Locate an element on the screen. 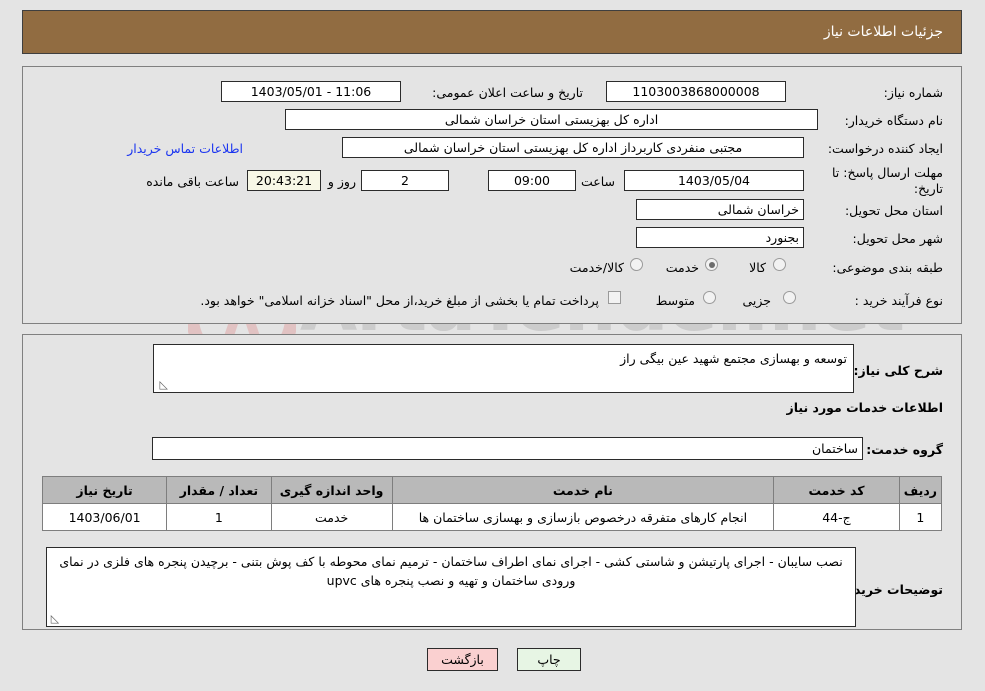 The width and height of the screenshot is (985, 691). back-button: بازگشت is located at coordinates (462, 659).